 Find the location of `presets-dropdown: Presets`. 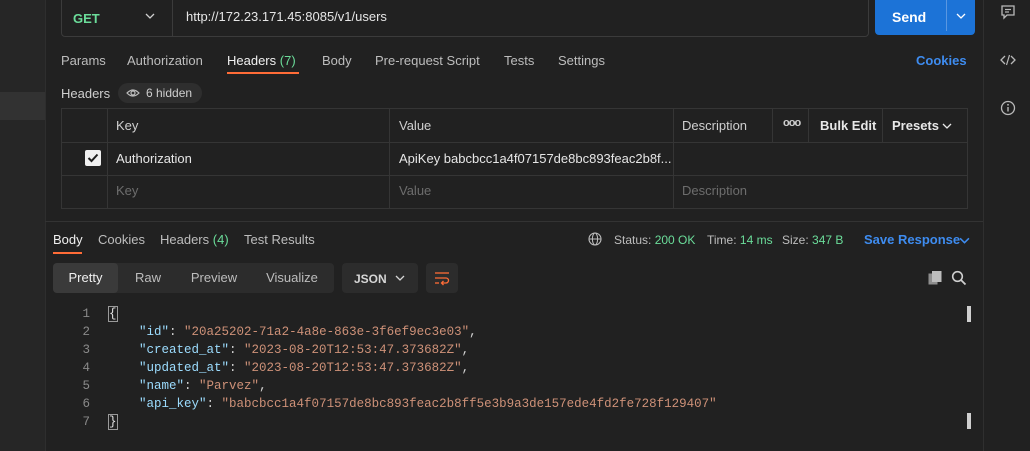

presets-dropdown: Presets is located at coordinates (915, 125).